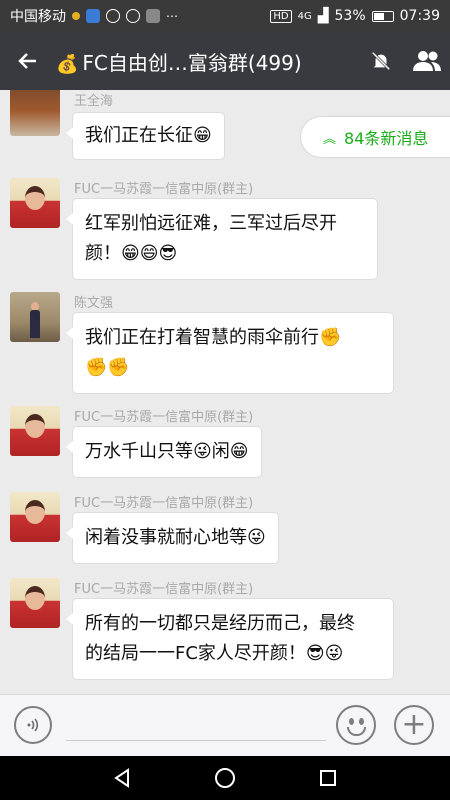 This screenshot has height=800, width=450. What do you see at coordinates (131, 253) in the screenshot?
I see `message-line: 颜！😁😄😎` at bounding box center [131, 253].